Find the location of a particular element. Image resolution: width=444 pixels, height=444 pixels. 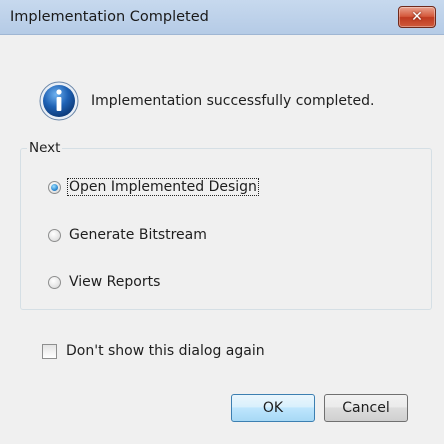

info-icon is located at coordinates (59, 101).